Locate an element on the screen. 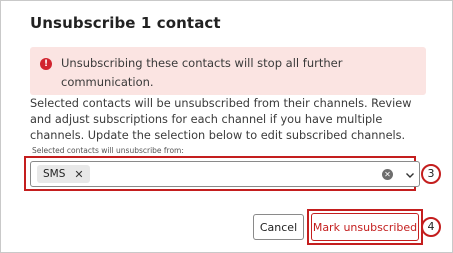  alert-circle-icon: ! is located at coordinates (46, 64).